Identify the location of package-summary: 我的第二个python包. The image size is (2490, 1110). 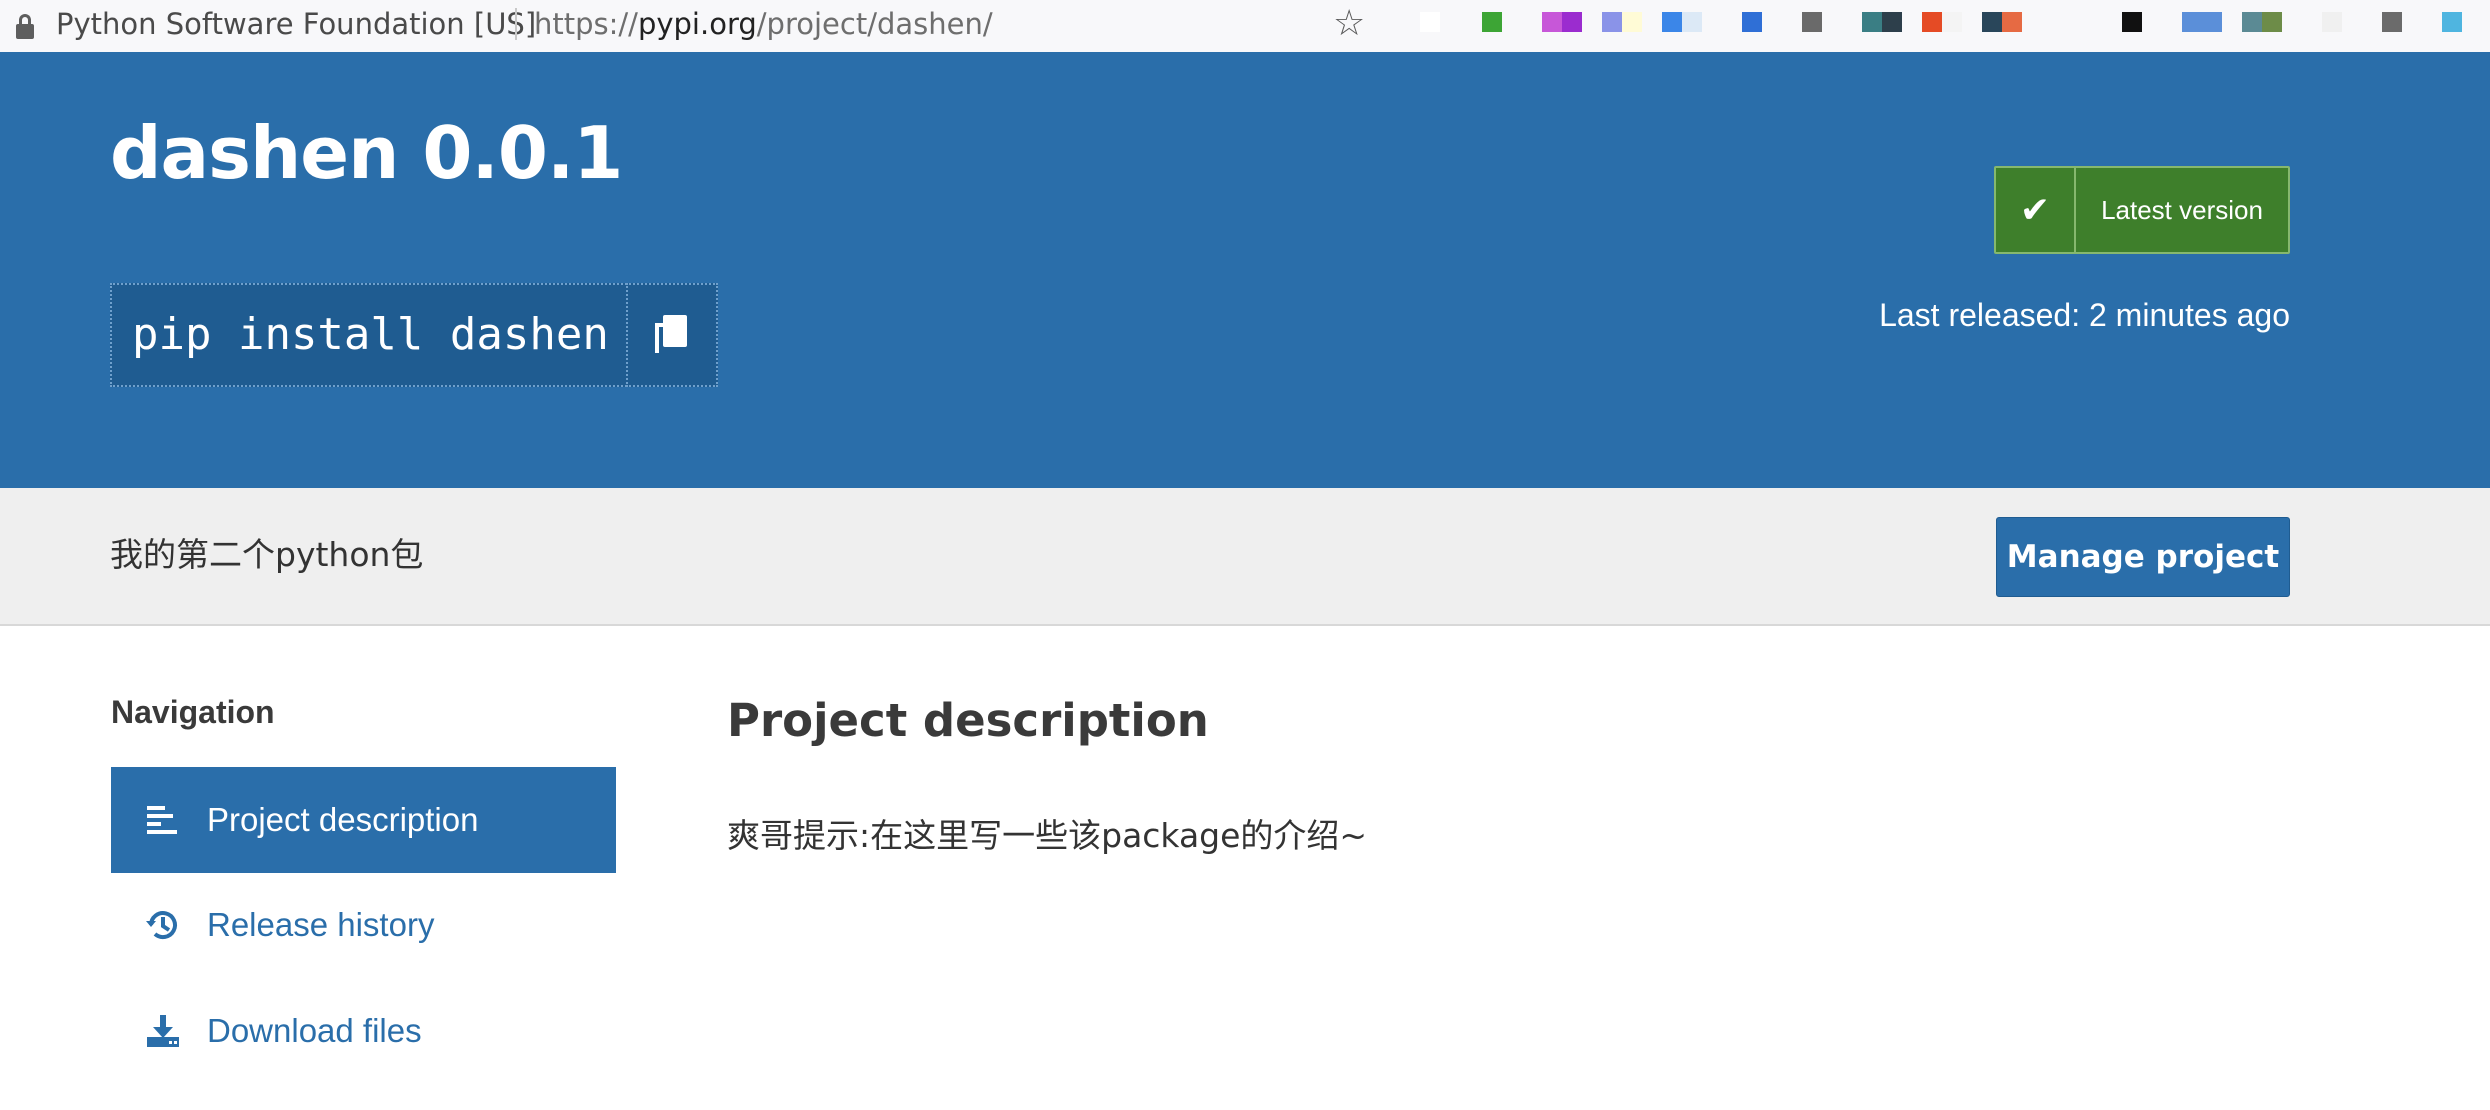
(267, 554).